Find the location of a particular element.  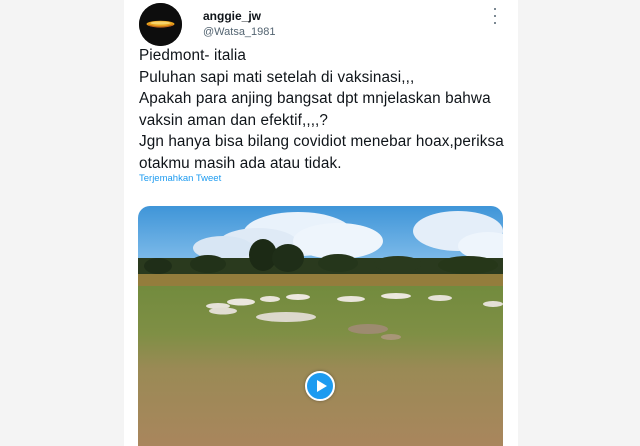

avatar is located at coordinates (160, 24).